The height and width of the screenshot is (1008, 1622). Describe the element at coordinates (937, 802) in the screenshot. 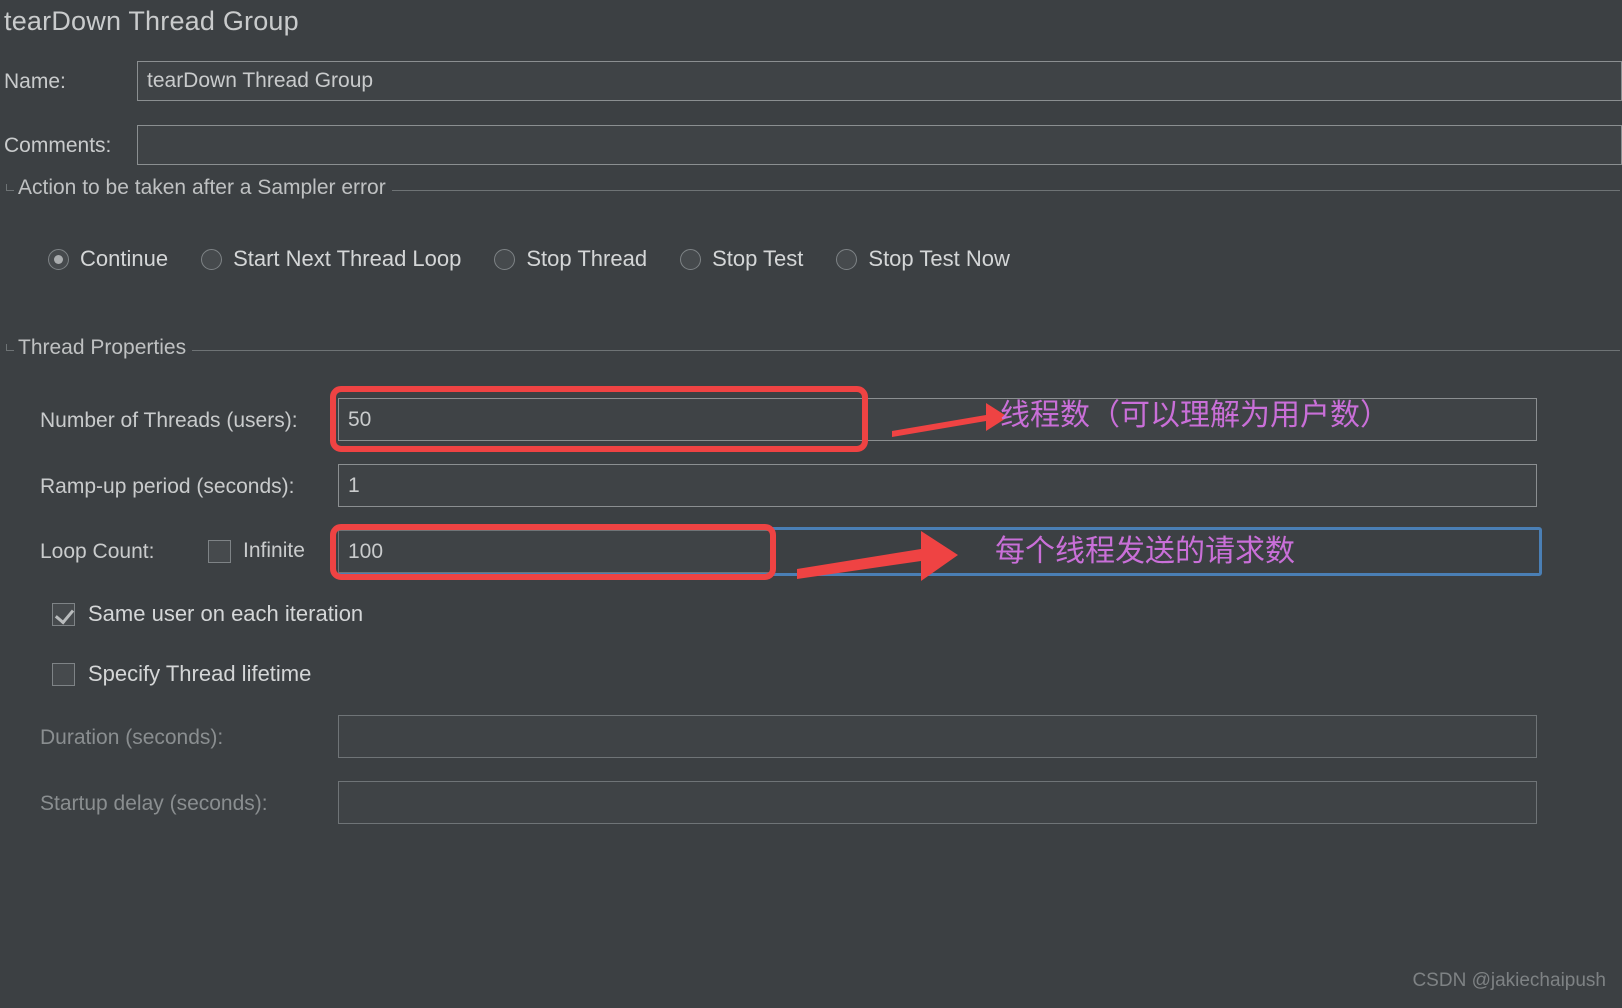

I see `startup-delay-input` at that location.